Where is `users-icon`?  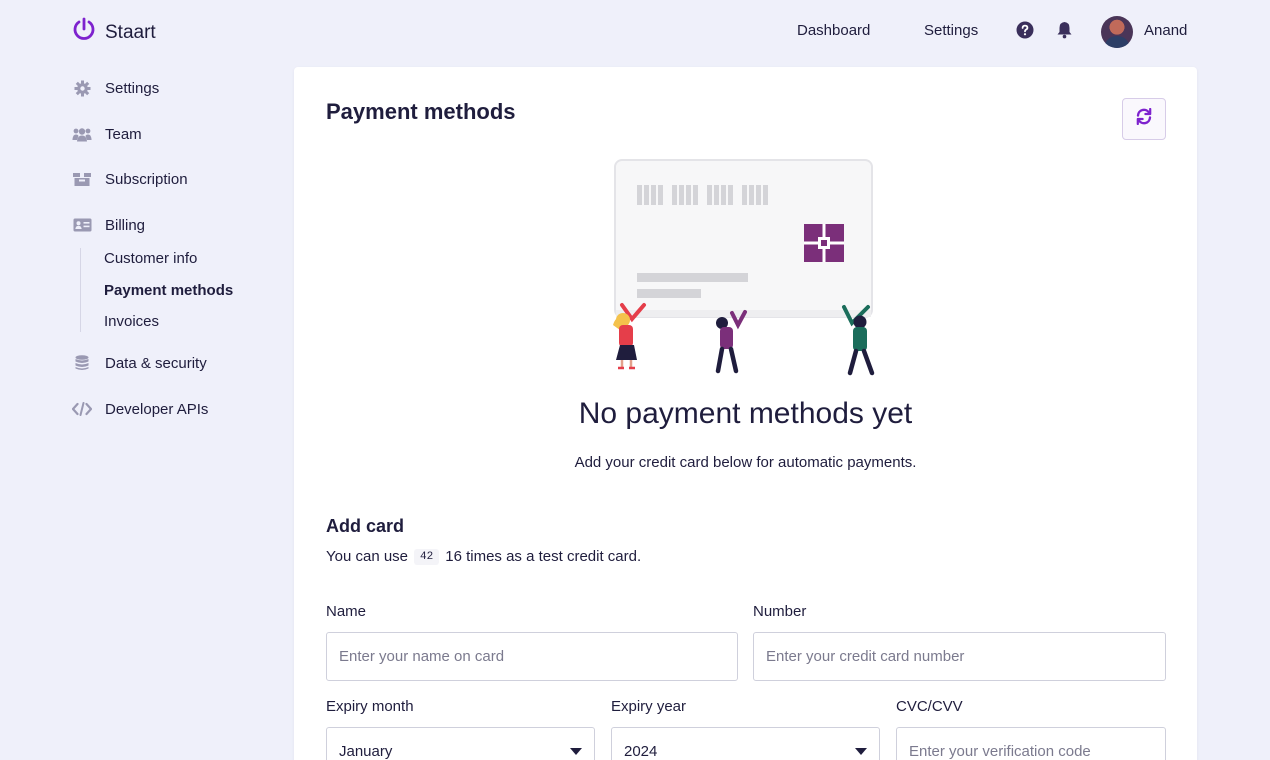
users-icon is located at coordinates (82, 134).